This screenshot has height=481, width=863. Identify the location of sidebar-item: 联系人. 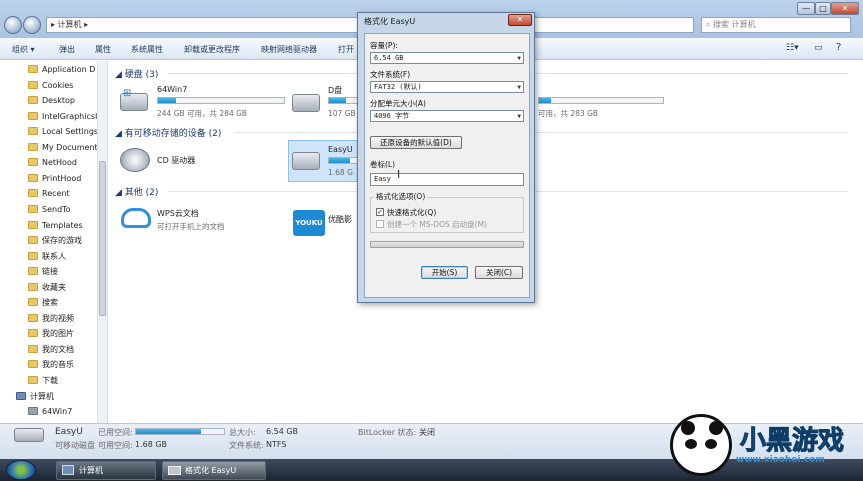
(49, 256).